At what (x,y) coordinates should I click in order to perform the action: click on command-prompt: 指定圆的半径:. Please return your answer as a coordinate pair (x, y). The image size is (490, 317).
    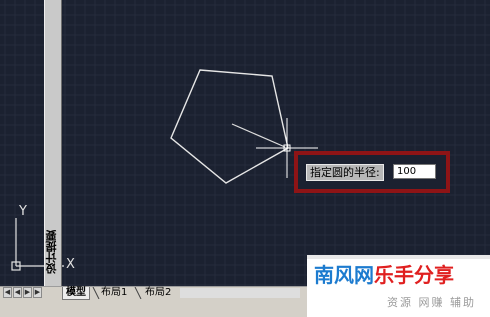
    Looking at the image, I should click on (345, 172).